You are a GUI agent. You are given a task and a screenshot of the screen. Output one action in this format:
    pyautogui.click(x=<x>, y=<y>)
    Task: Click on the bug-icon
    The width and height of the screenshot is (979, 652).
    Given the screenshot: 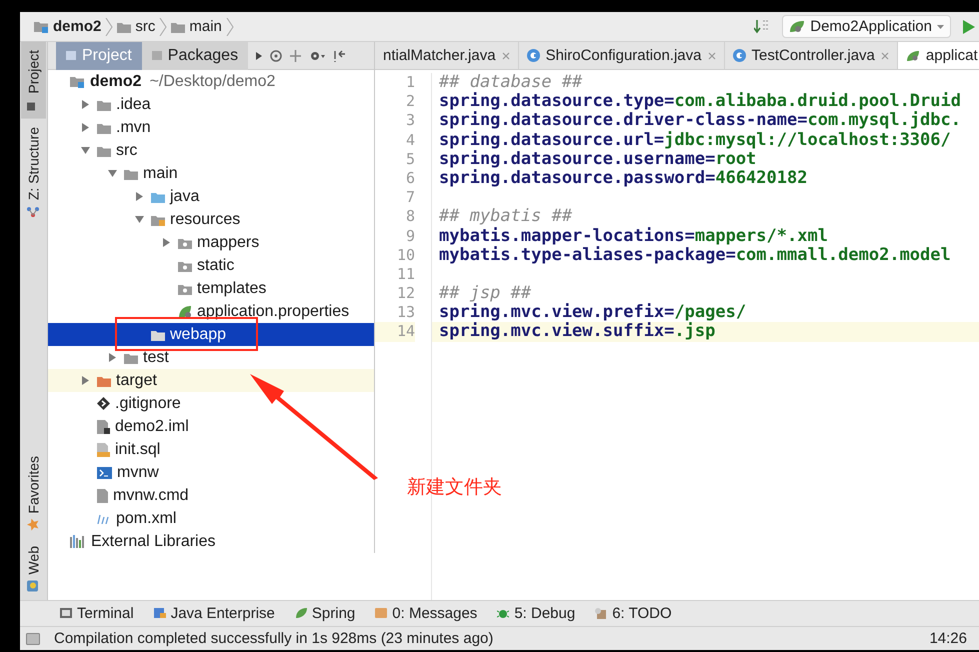 What is the action you would take?
    pyautogui.click(x=503, y=614)
    